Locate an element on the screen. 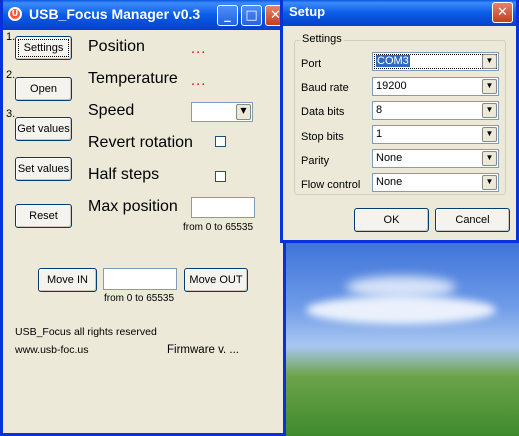 The width and height of the screenshot is (519, 436). ok-button: OK is located at coordinates (391, 220).